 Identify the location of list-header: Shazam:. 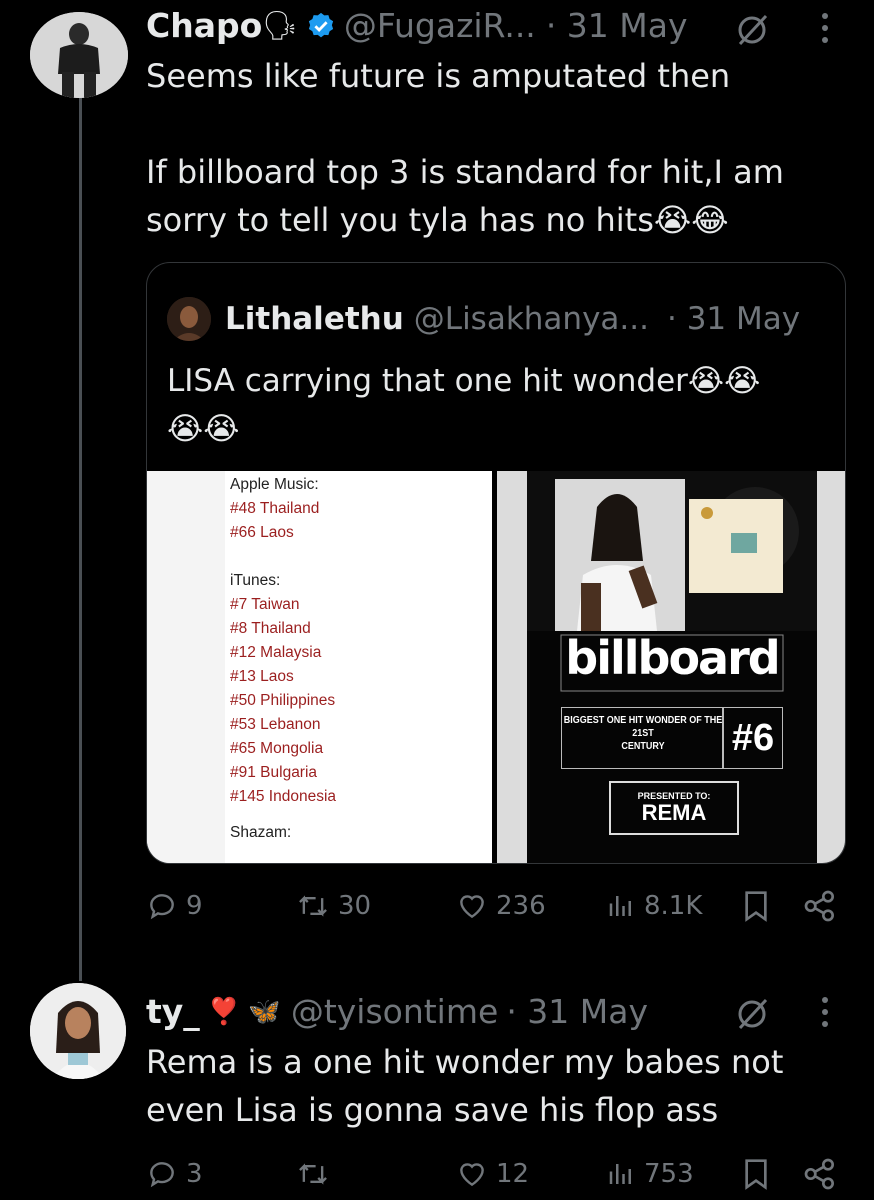
(261, 832).